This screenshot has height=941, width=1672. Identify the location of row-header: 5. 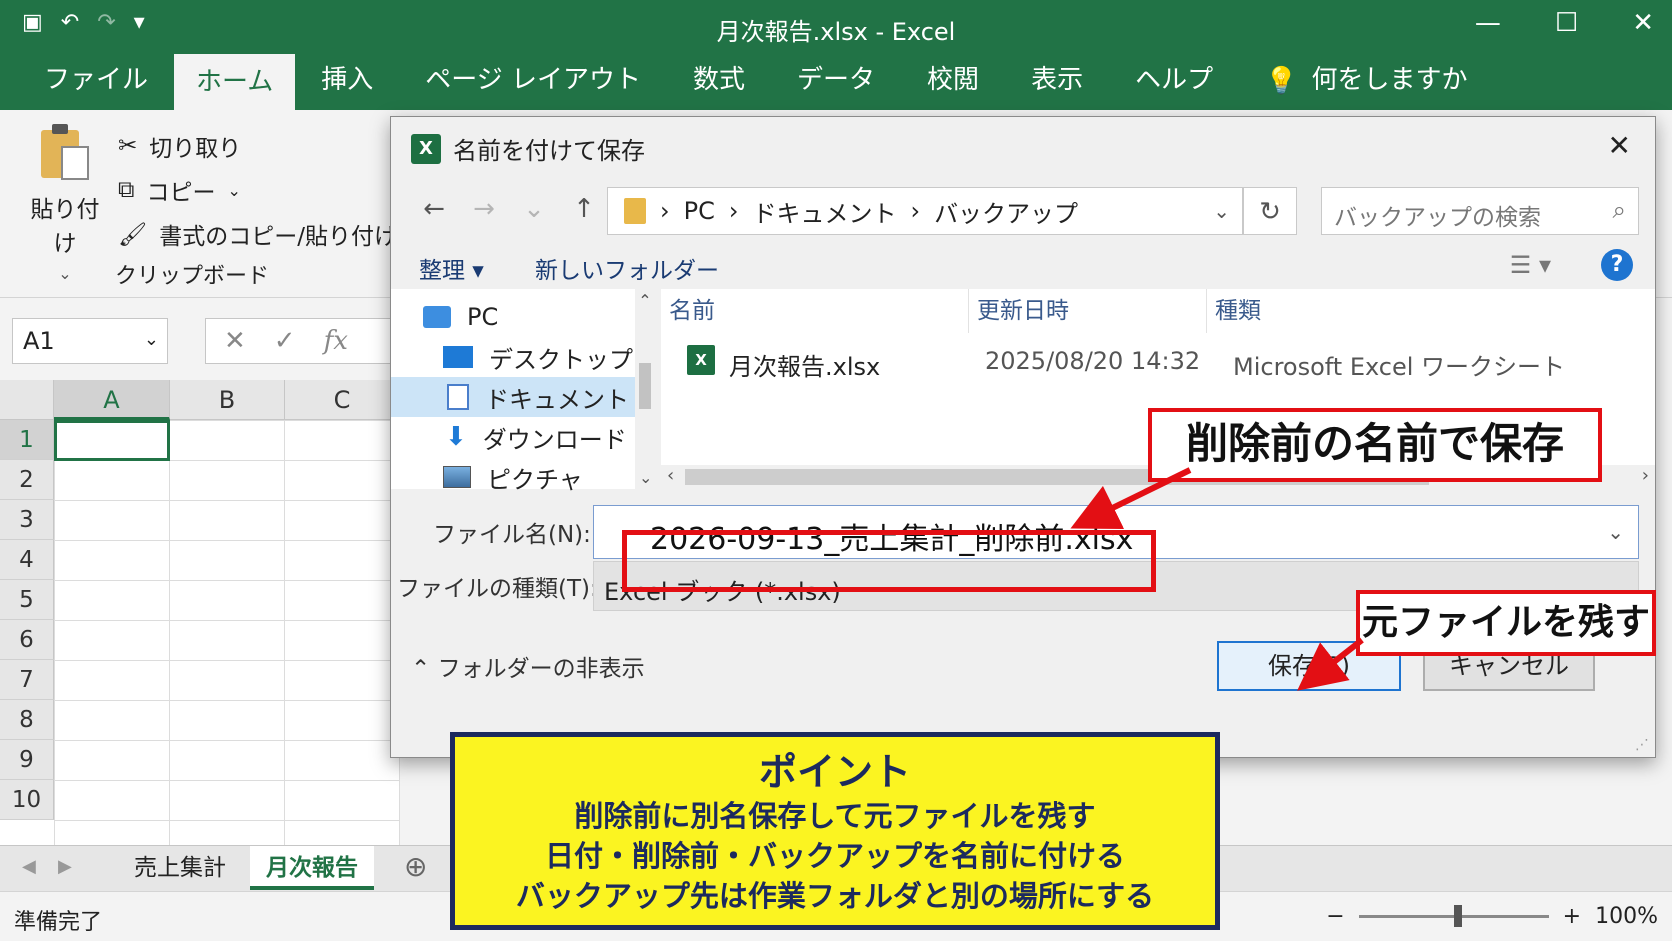
(27, 600).